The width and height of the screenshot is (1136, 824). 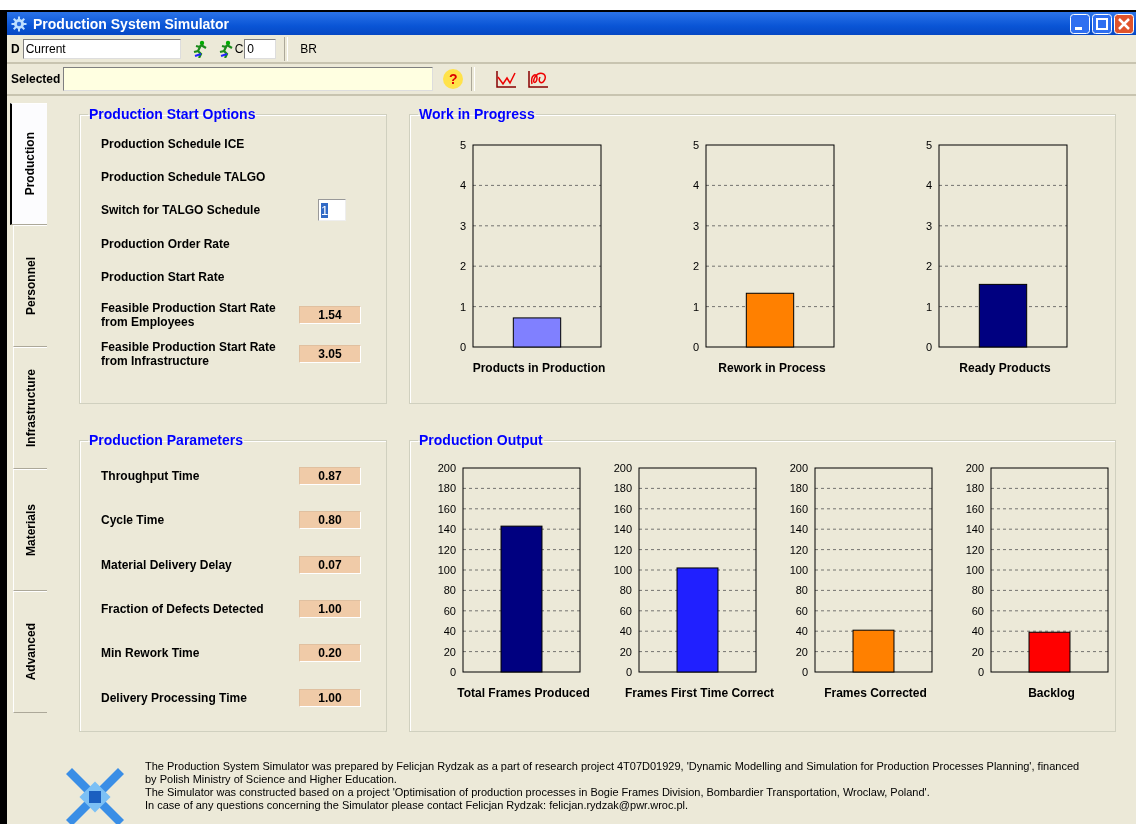 What do you see at coordinates (166, 243) in the screenshot?
I see `field-label: Production Order Rate` at bounding box center [166, 243].